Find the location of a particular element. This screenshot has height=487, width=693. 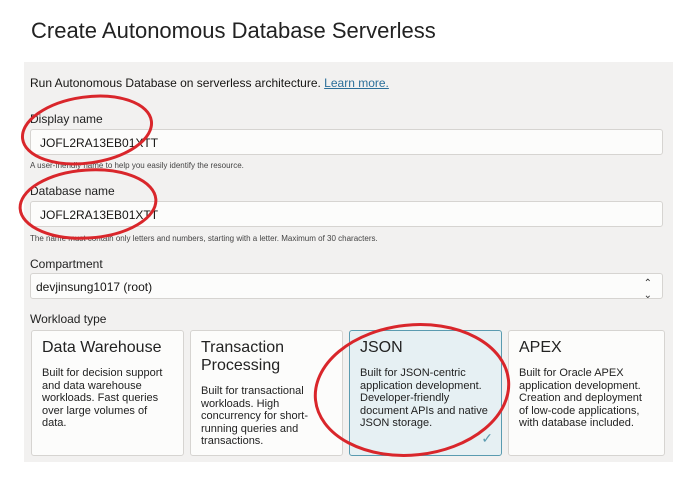

page-title: Create Autonomous Database Serverless is located at coordinates (233, 30).